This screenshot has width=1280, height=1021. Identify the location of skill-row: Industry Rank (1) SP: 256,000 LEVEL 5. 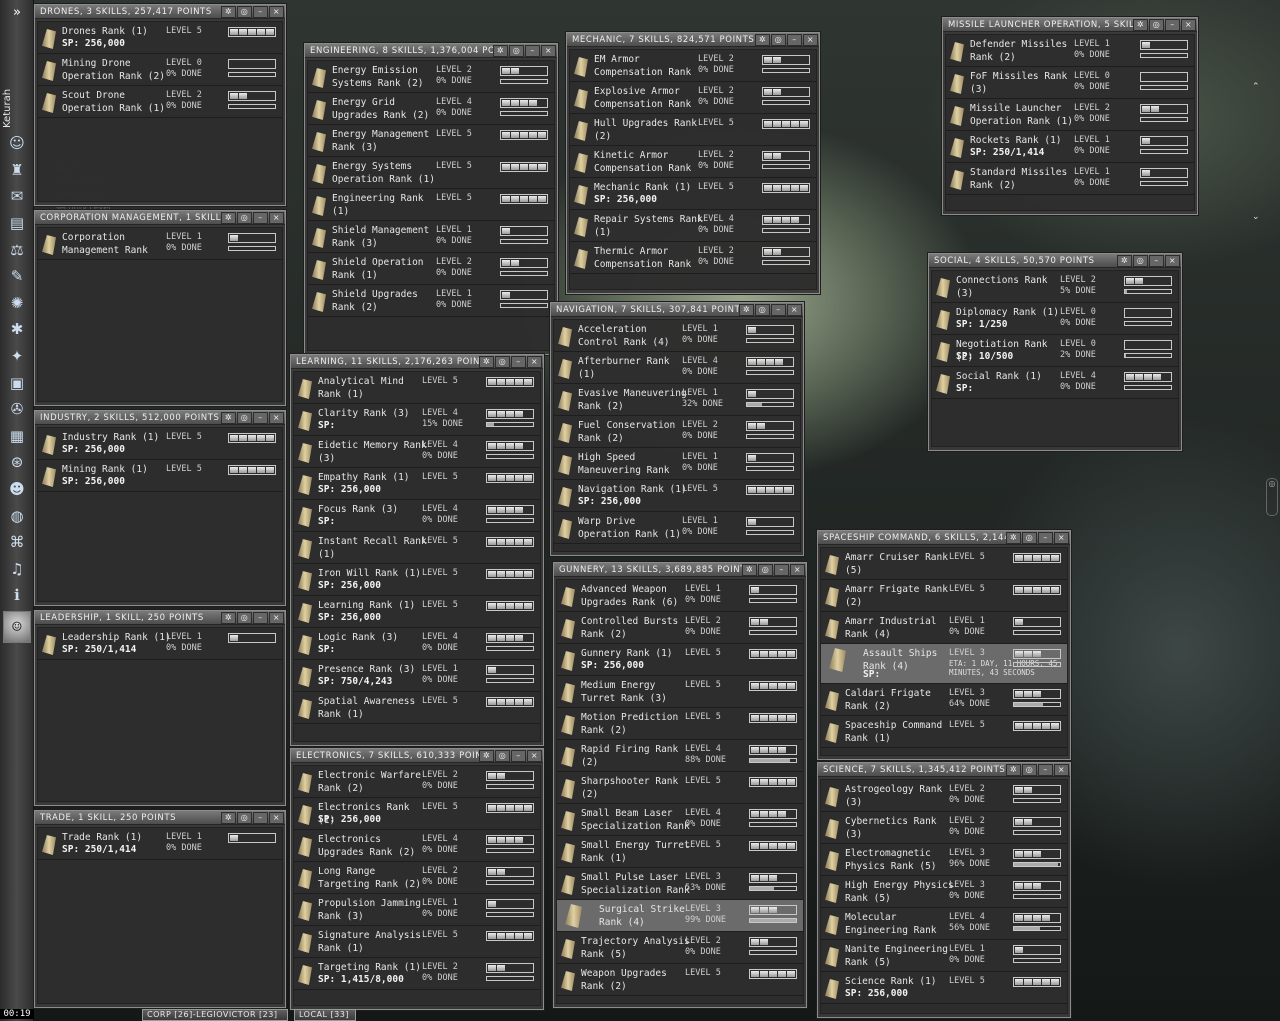
(160, 444).